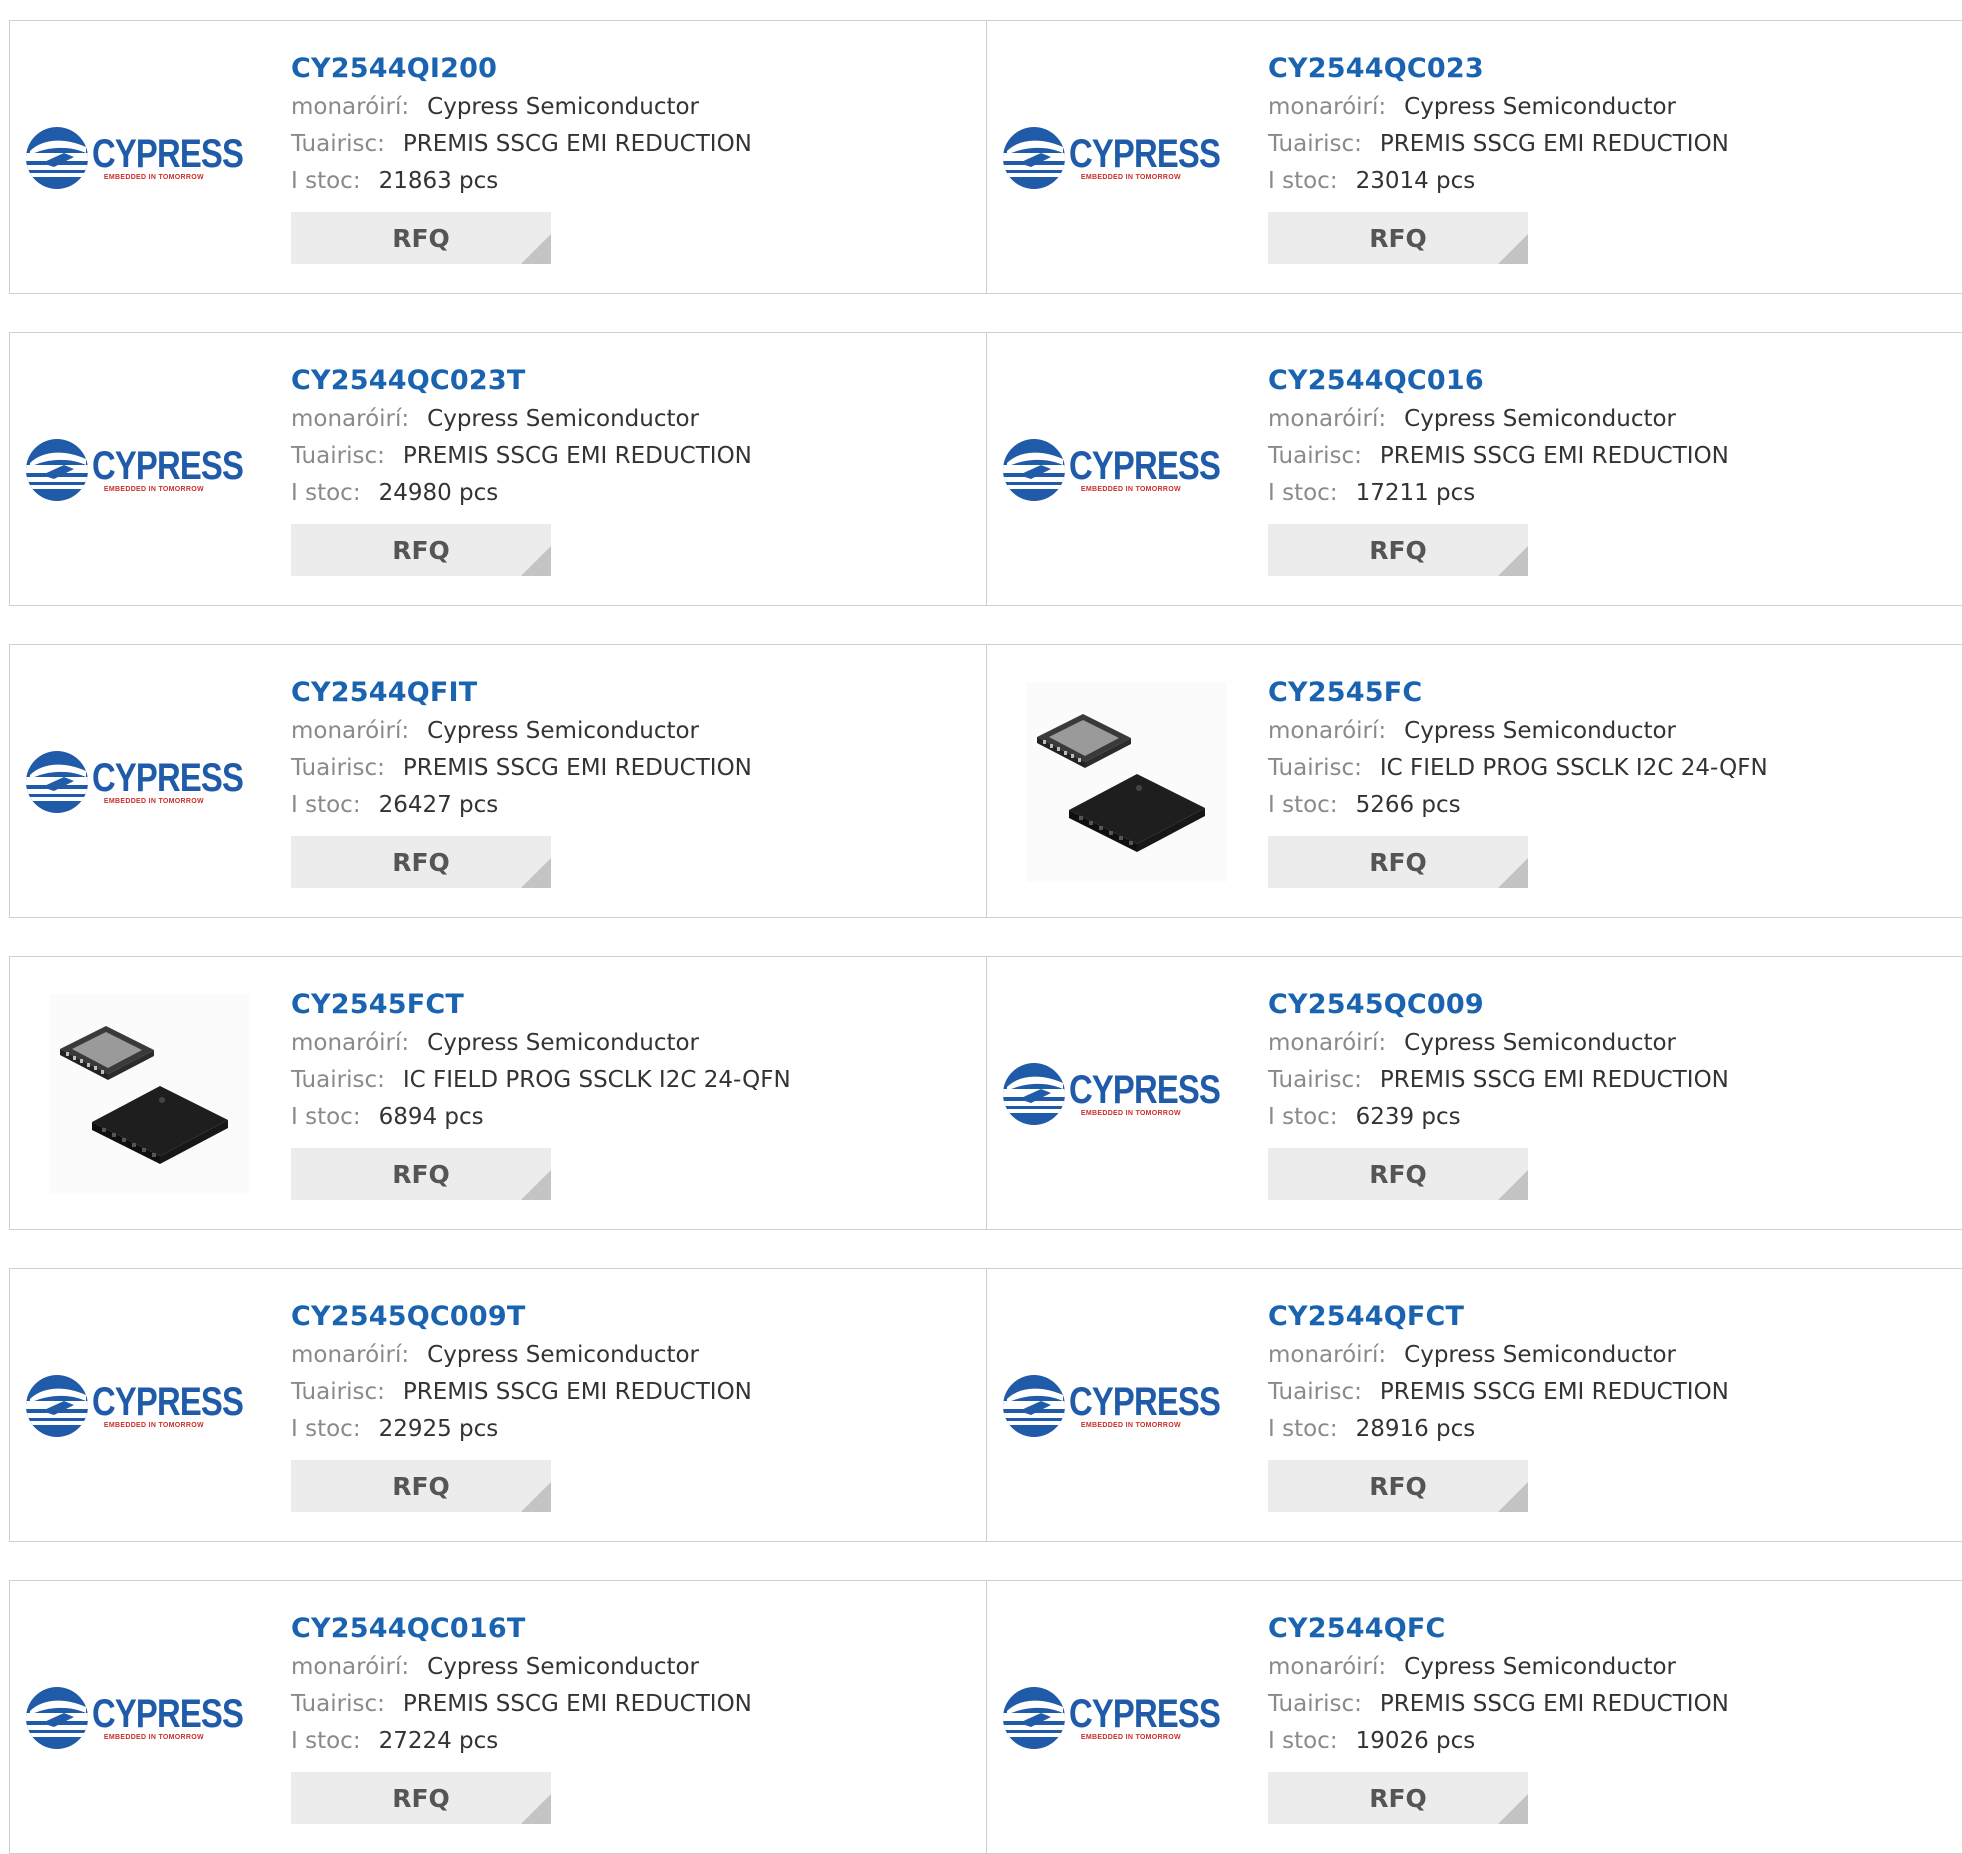  I want to click on part-number-link: CY2544QFC, so click(1498, 1629).